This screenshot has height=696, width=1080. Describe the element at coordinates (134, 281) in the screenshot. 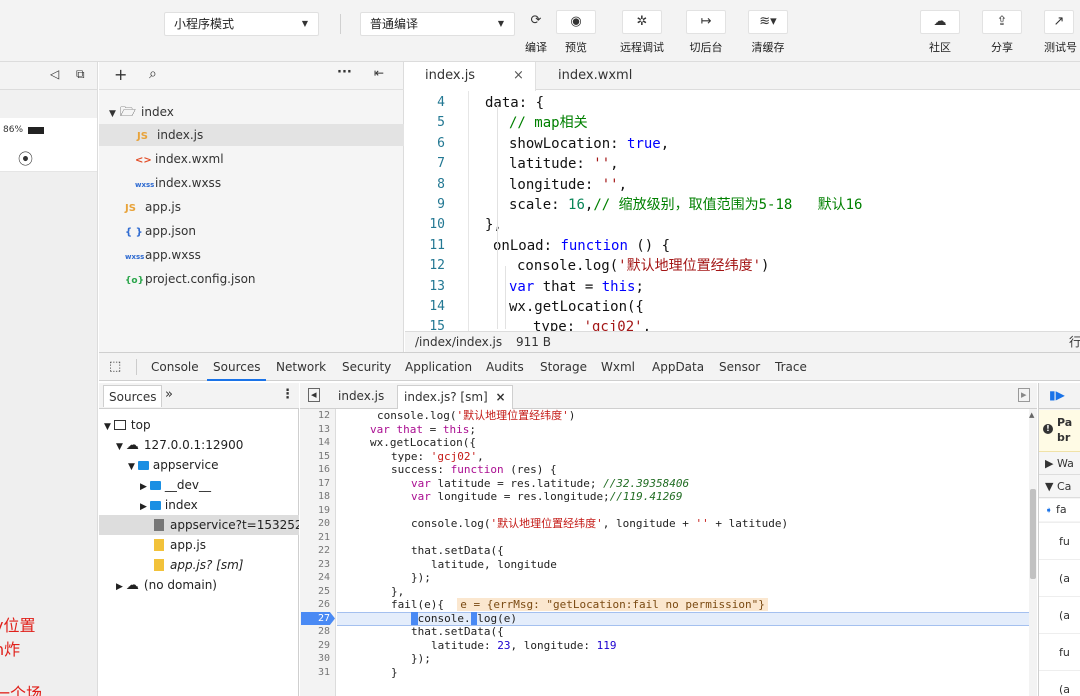

I see `config-file-icon: {o}` at that location.